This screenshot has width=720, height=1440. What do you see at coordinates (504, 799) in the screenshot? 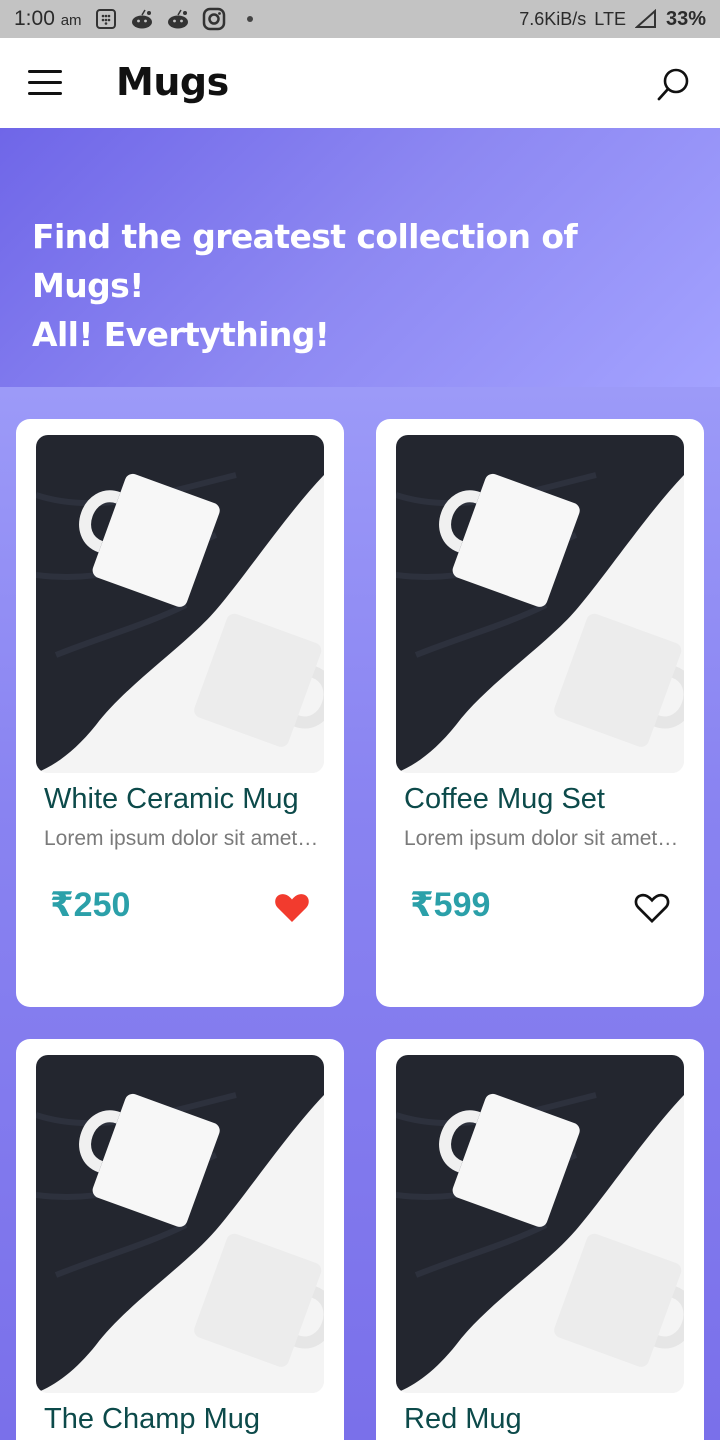
I see `product-name: Coffee Mug Set` at bounding box center [504, 799].